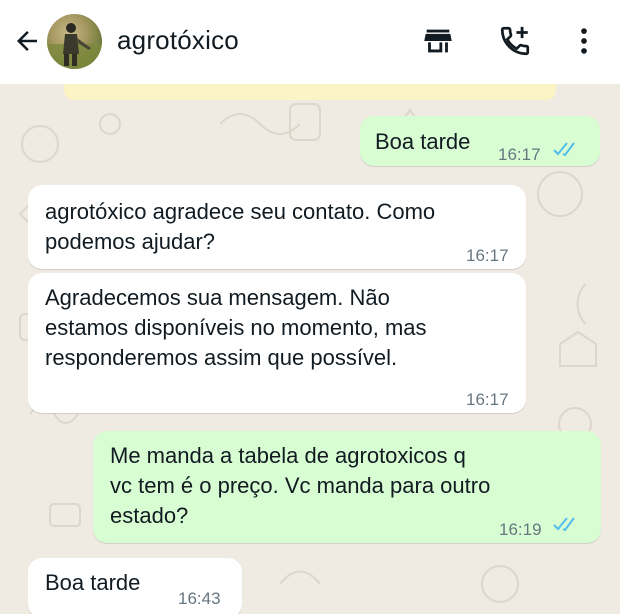  What do you see at coordinates (199, 598) in the screenshot?
I see `message-timestamp: 16:43` at bounding box center [199, 598].